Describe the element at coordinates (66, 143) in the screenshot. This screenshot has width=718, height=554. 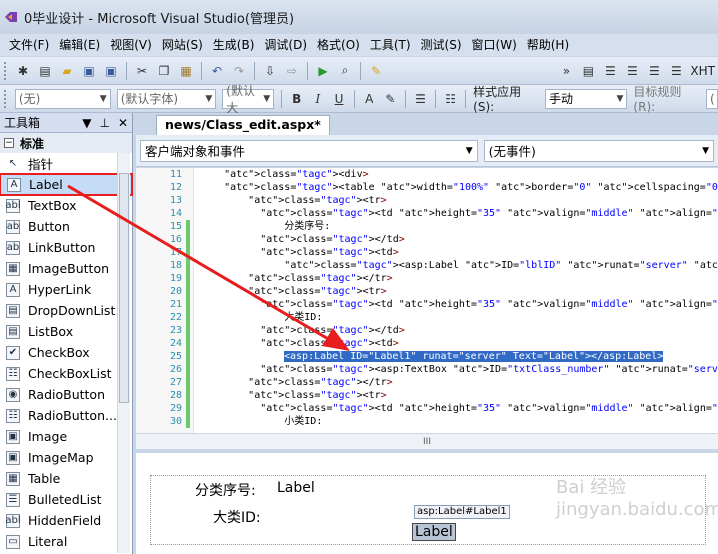
I see `toolbox-category-standard: − 标准` at that location.